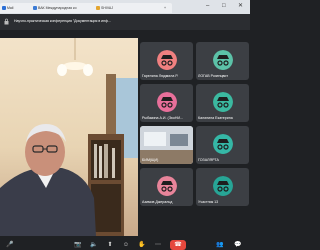 The height and width of the screenshot is (250, 320). I want to click on mic-icon: 🎤, so click(10, 245).